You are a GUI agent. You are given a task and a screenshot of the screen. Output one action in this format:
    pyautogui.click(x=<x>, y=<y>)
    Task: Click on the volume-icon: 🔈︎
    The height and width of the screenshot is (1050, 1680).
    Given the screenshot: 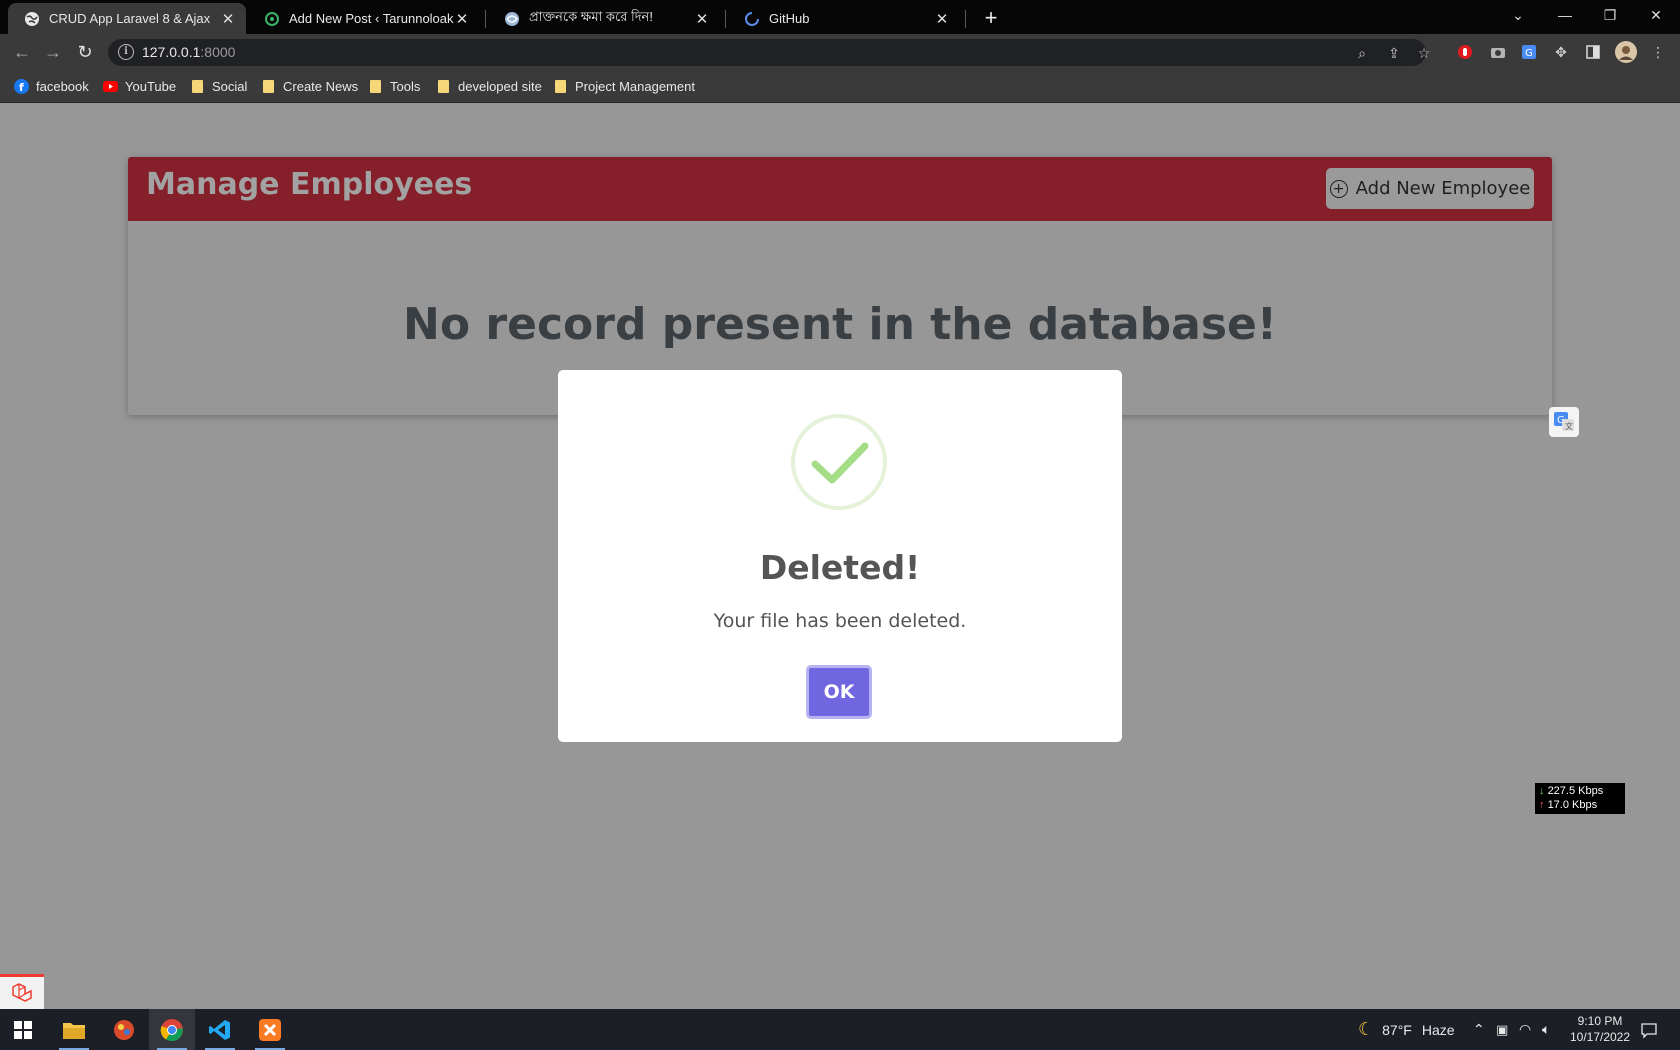 What is the action you would take?
    pyautogui.click(x=1546, y=1029)
    